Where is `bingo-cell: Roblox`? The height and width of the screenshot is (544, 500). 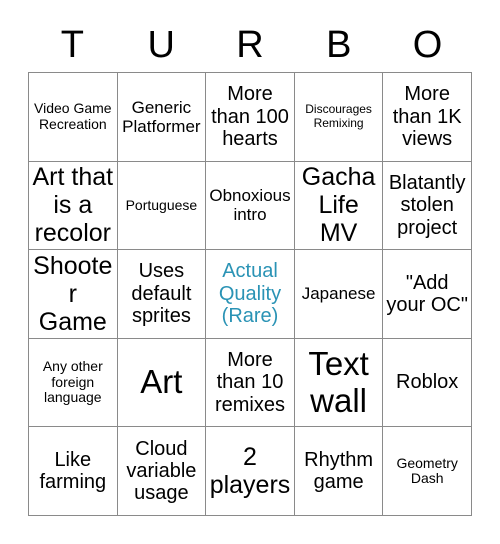
bingo-cell: Roblox is located at coordinates (427, 383).